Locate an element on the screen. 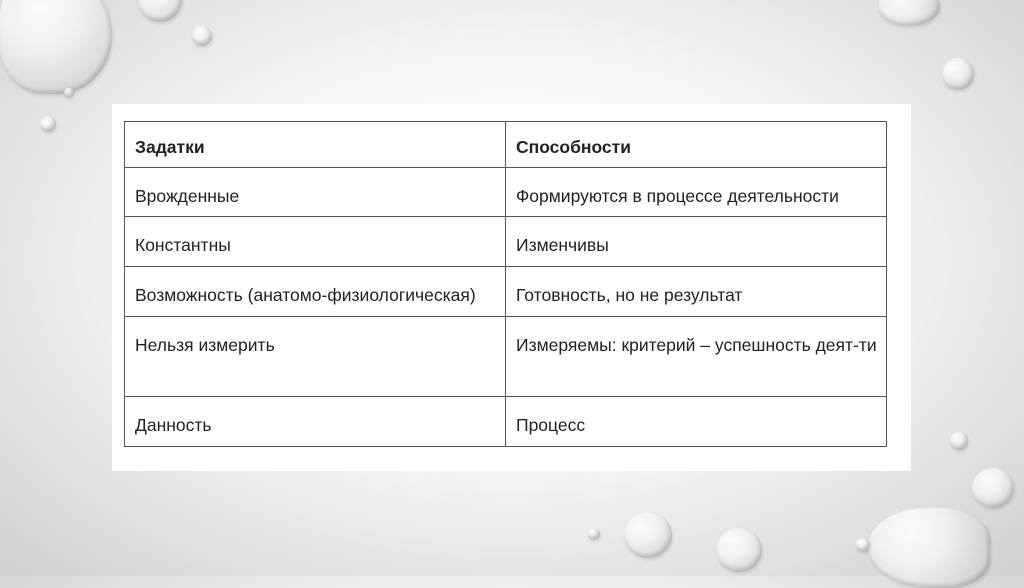 The width and height of the screenshot is (1024, 588). table-cell: Врожденные is located at coordinates (315, 192).